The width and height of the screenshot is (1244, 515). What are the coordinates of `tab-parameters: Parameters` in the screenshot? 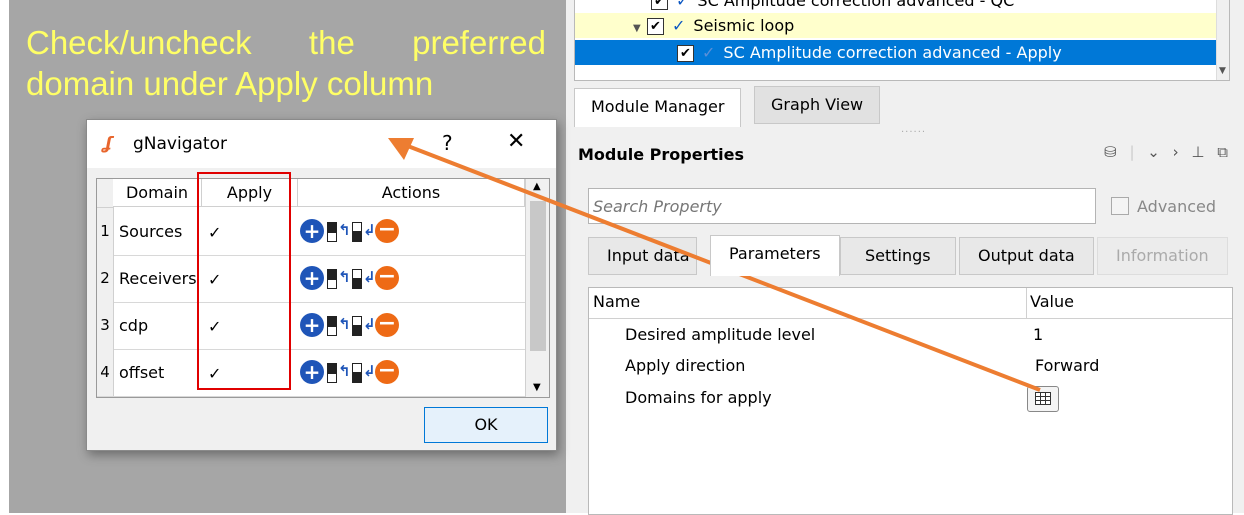 It's located at (775, 255).